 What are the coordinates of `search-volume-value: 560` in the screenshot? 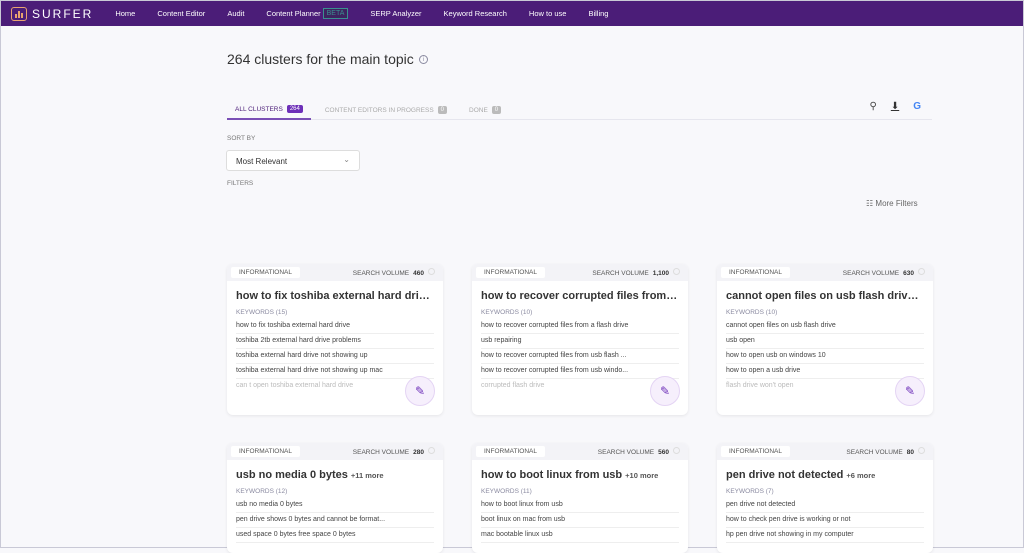 It's located at (663, 452).